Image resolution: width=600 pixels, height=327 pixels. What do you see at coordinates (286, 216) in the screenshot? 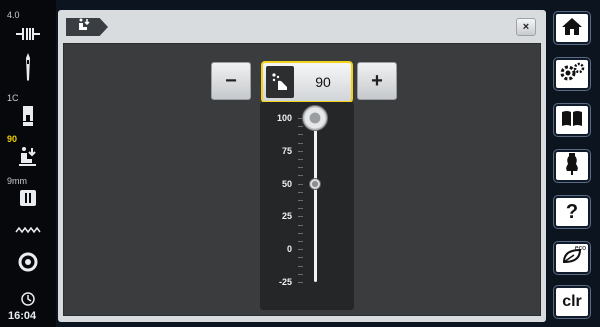
I see `tick-label: 25` at bounding box center [286, 216].